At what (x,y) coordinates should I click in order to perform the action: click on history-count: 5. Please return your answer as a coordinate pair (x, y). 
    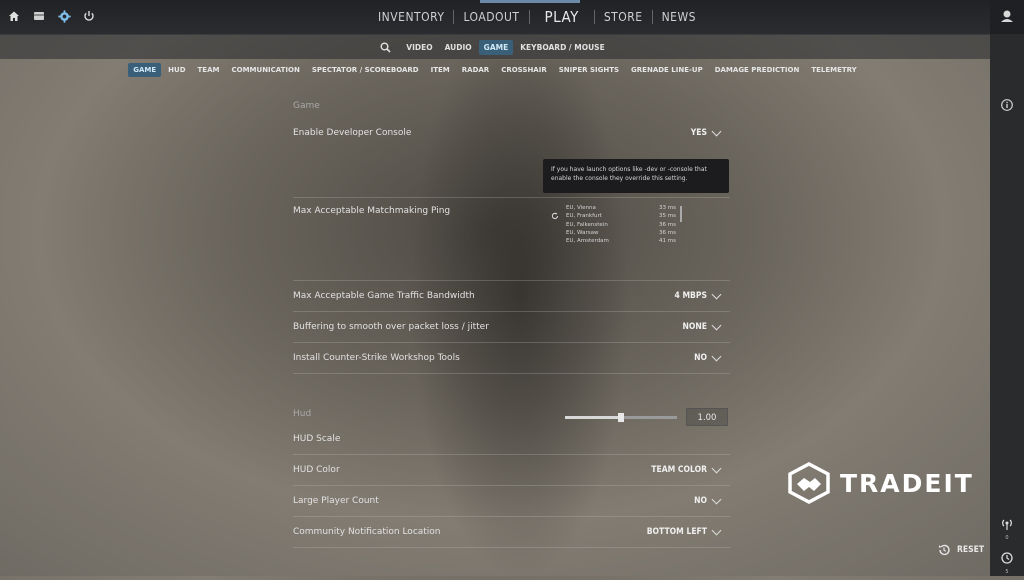
    Looking at the image, I should click on (1007, 572).